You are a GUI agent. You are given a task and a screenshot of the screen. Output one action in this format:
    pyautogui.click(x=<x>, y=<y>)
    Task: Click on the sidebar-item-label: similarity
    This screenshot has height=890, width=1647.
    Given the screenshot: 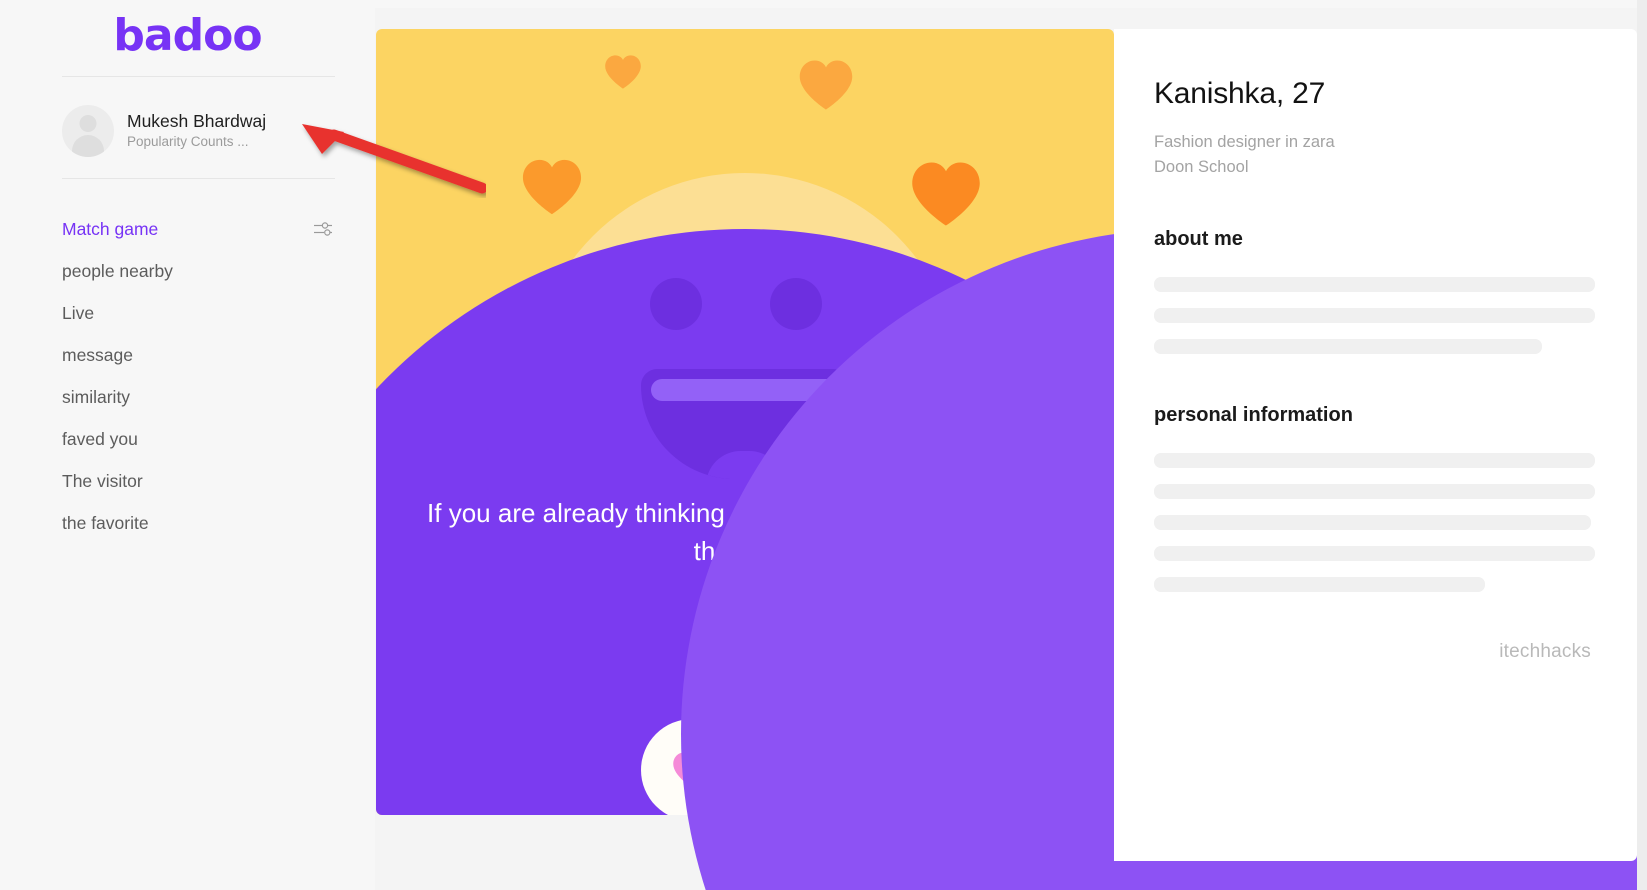 What is the action you would take?
    pyautogui.click(x=96, y=396)
    